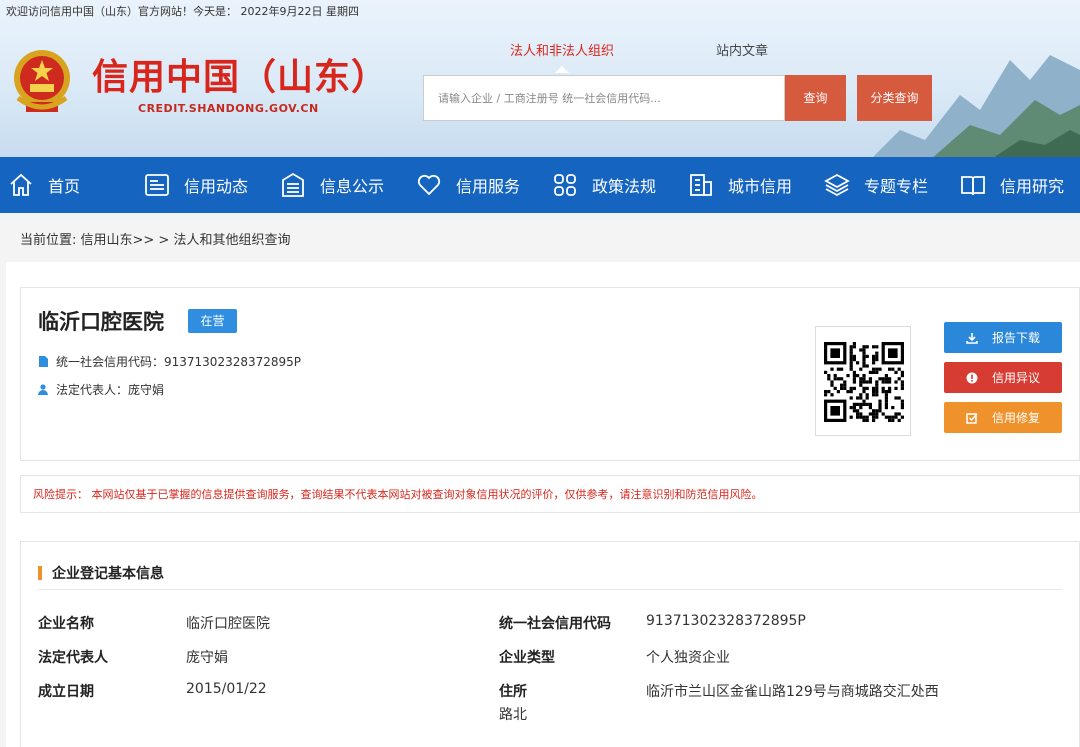 The image size is (1080, 747). I want to click on field-label-company-name: 企业名称, so click(66, 624).